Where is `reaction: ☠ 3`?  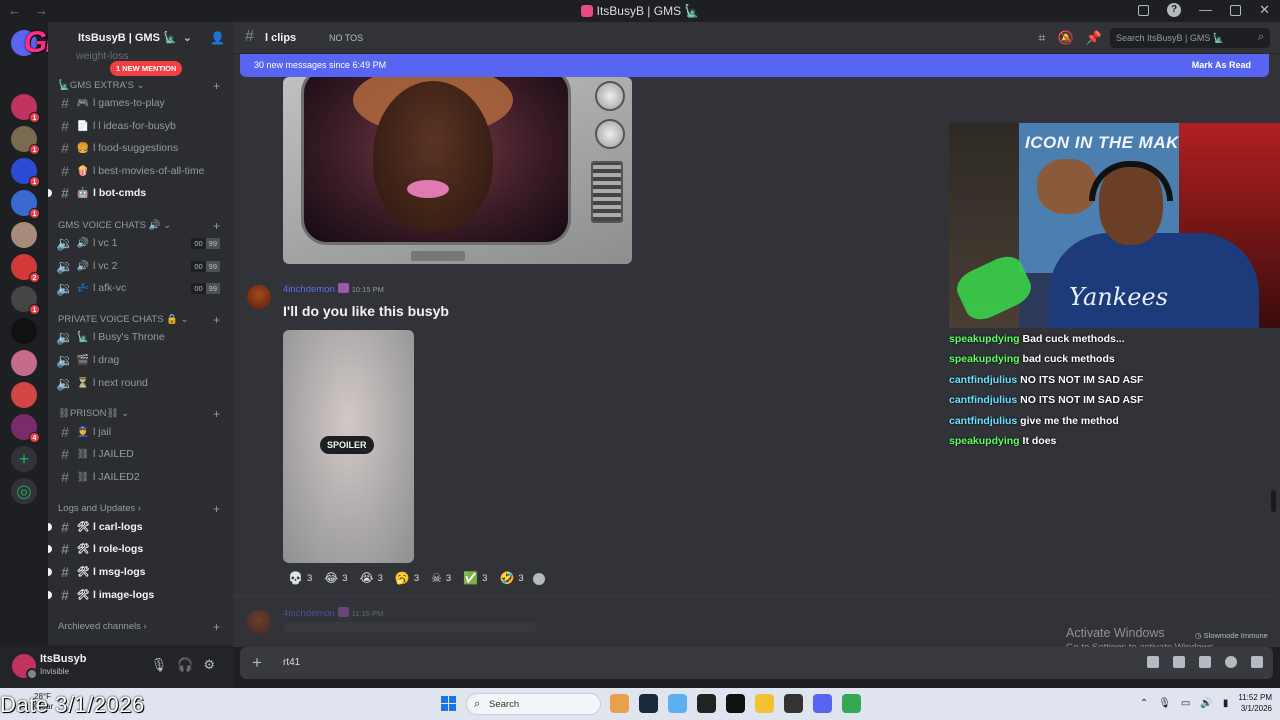
reaction: ☠ 3 is located at coordinates (441, 578).